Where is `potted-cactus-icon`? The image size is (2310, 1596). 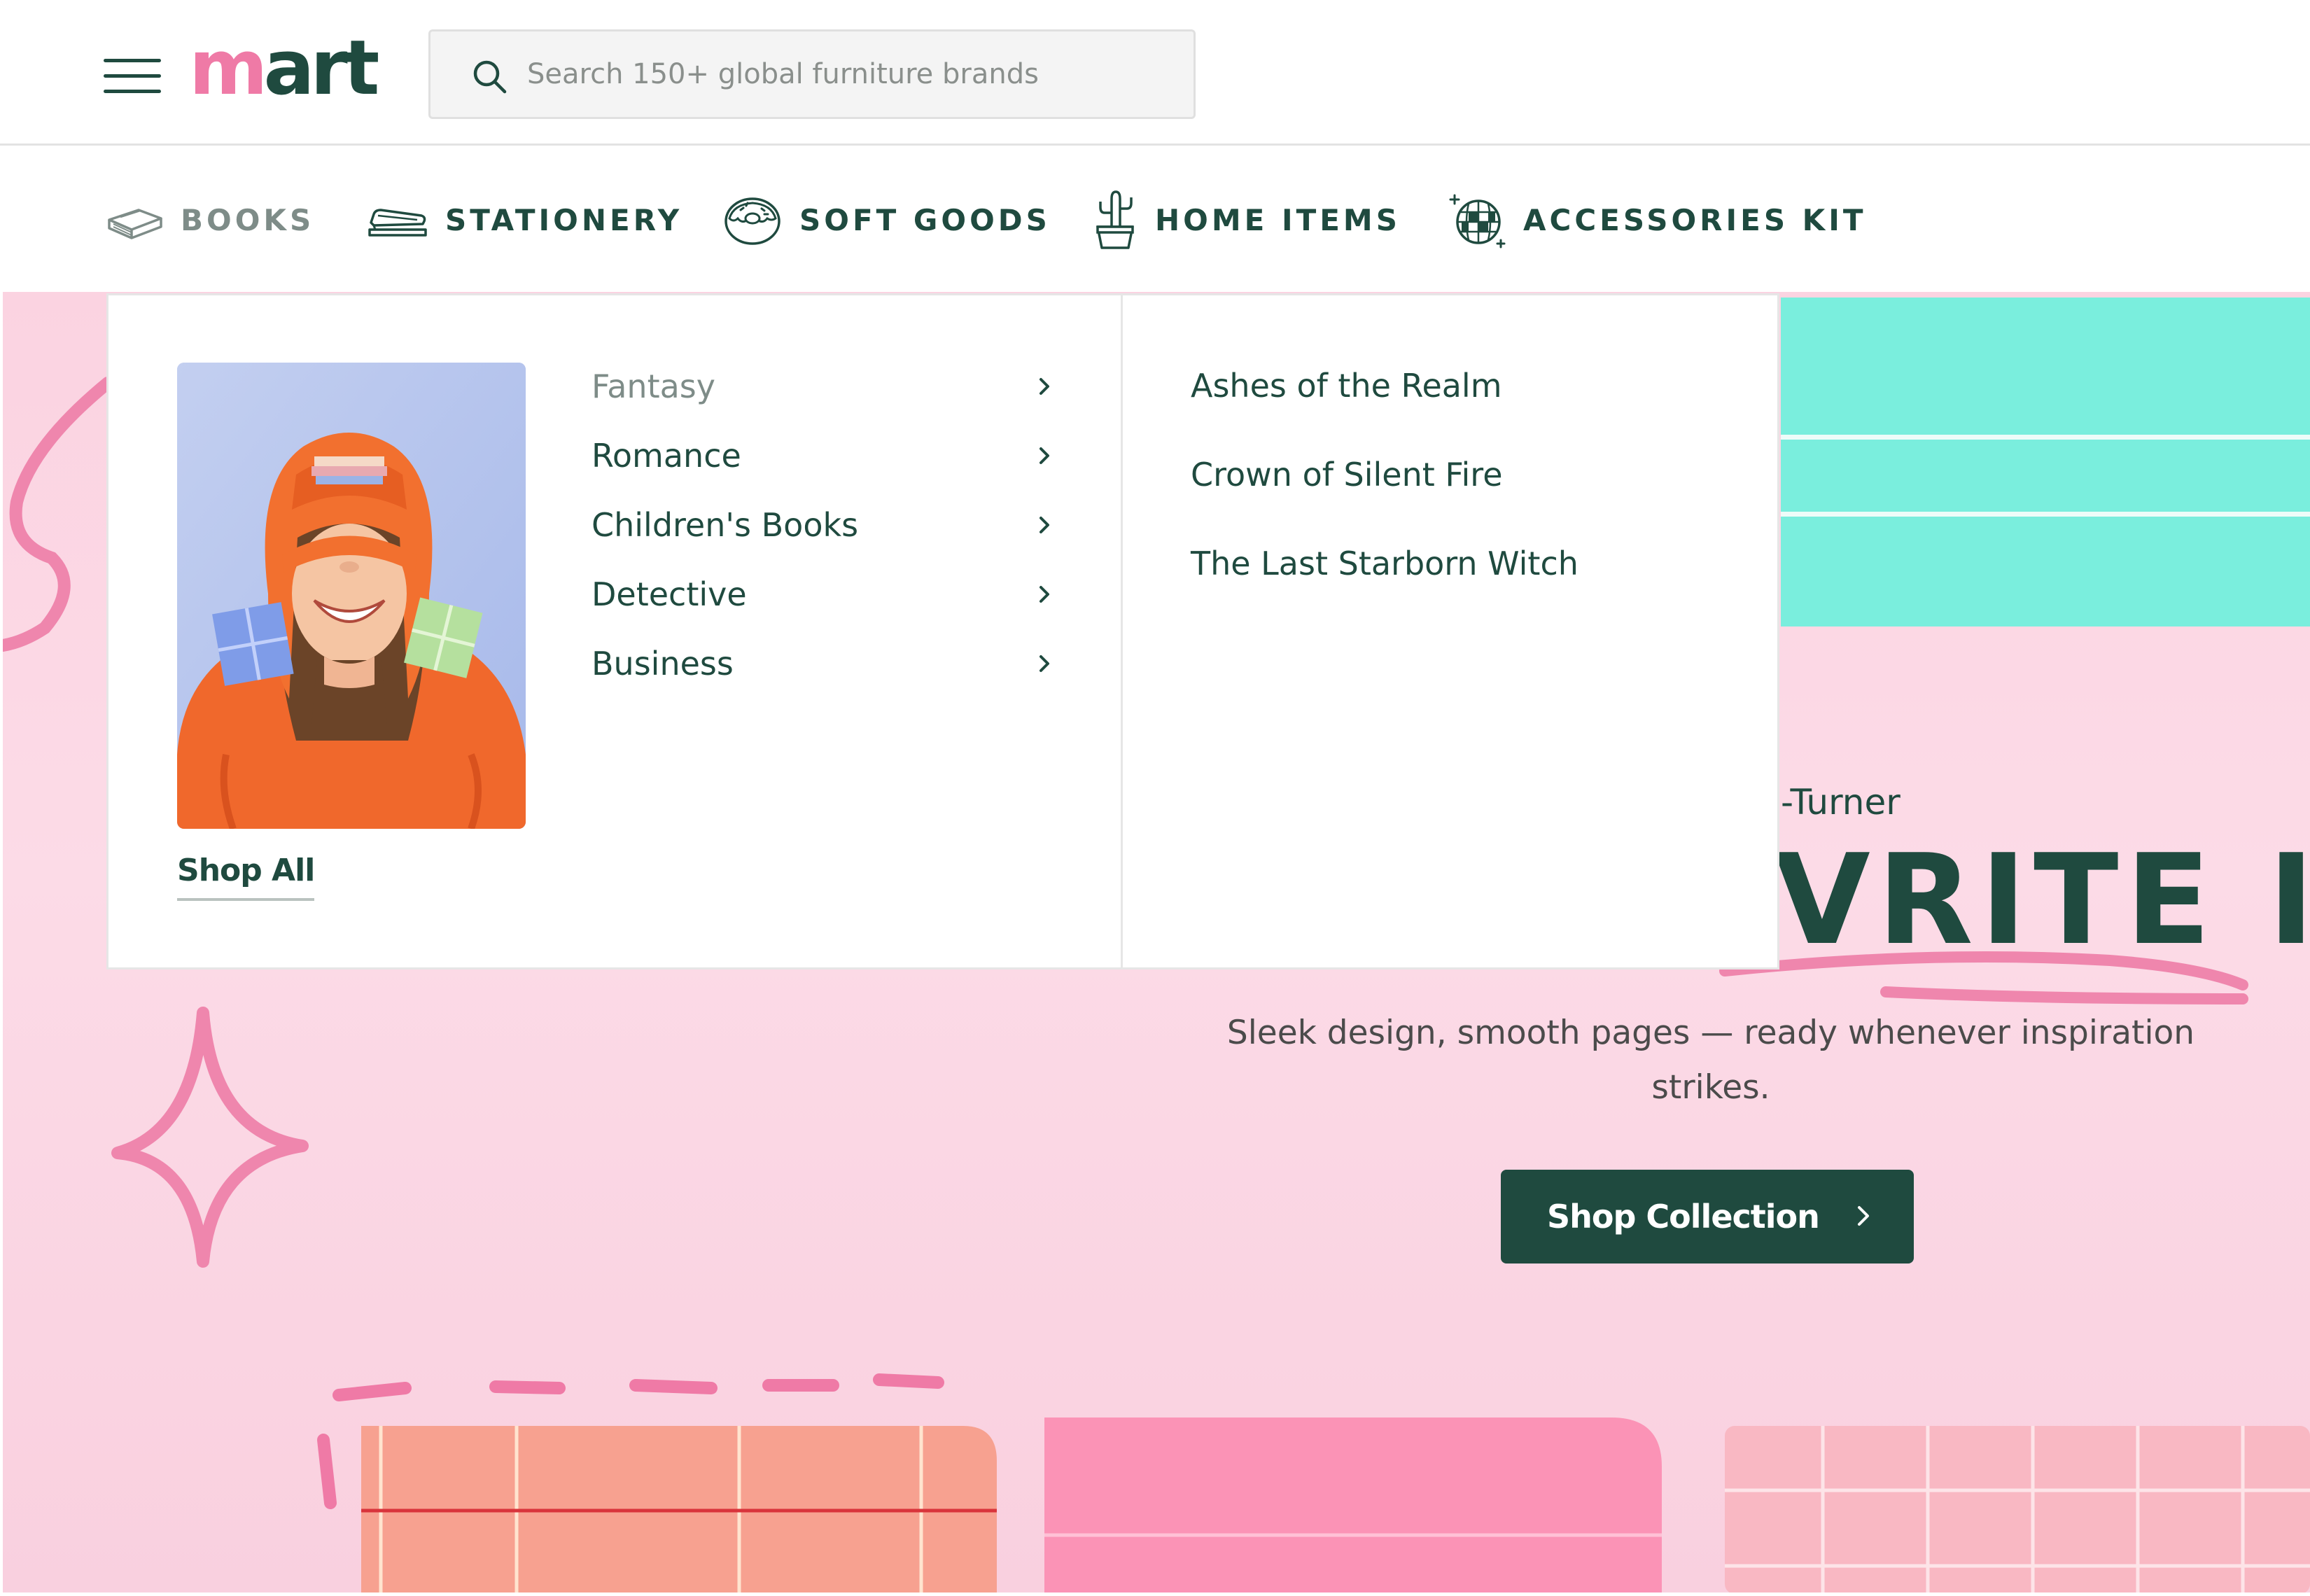
potted-cactus-icon is located at coordinates (1115, 219).